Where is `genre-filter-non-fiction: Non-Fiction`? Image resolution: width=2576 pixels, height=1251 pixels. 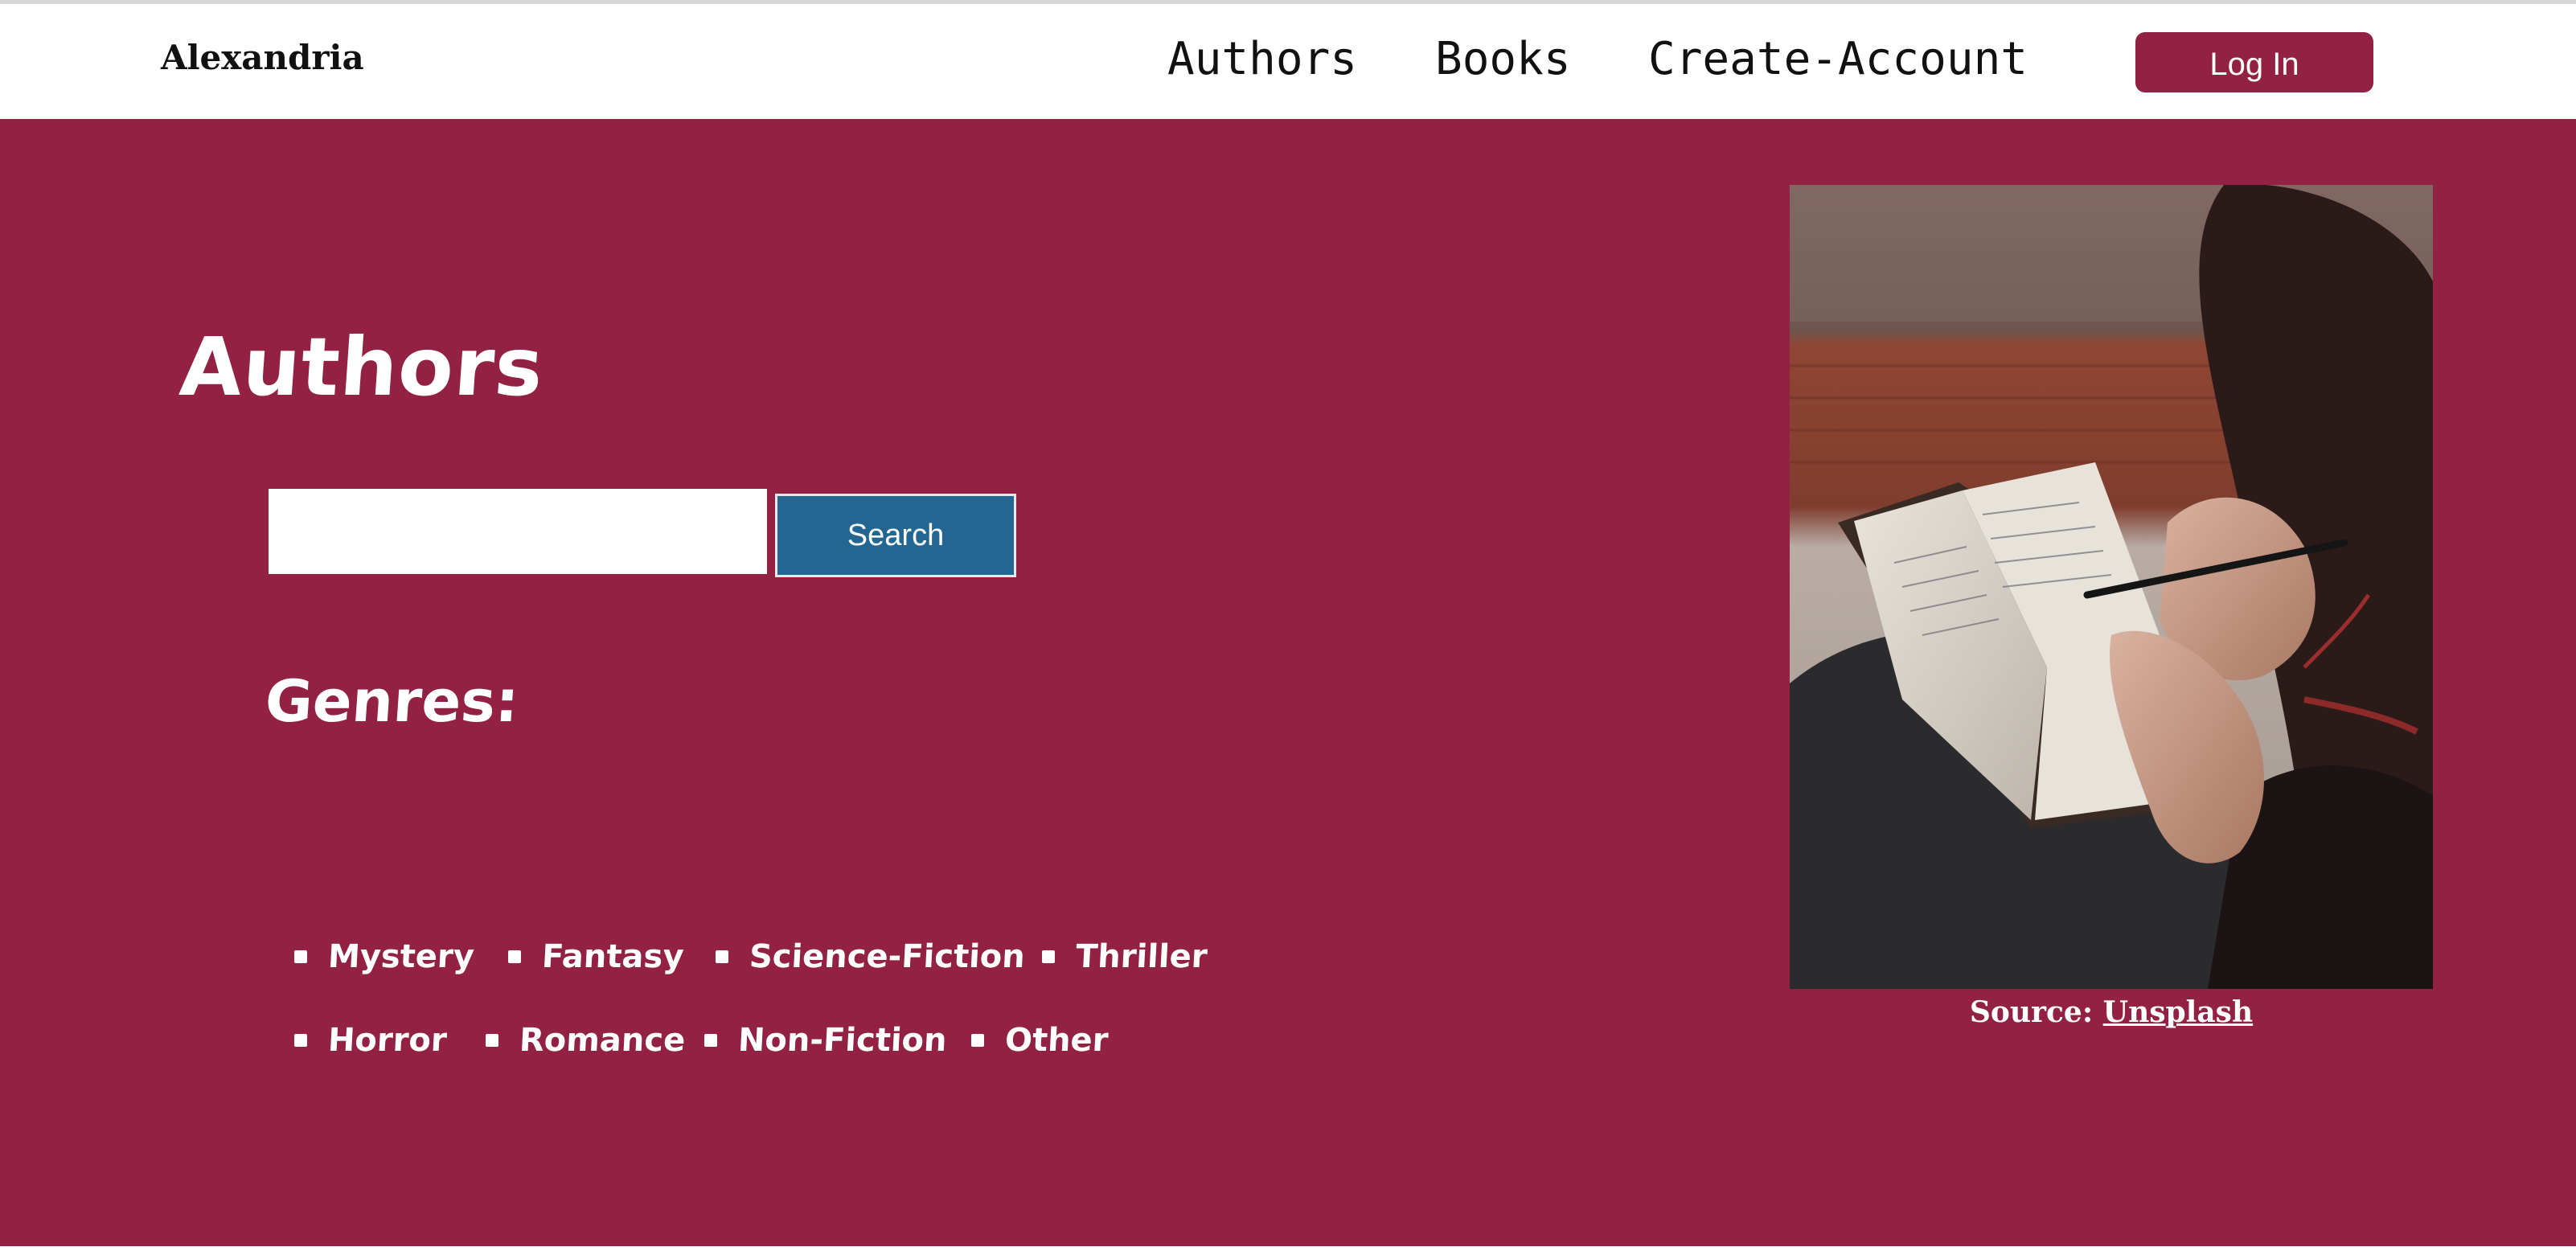
genre-filter-non-fiction: Non-Fiction is located at coordinates (826, 1040).